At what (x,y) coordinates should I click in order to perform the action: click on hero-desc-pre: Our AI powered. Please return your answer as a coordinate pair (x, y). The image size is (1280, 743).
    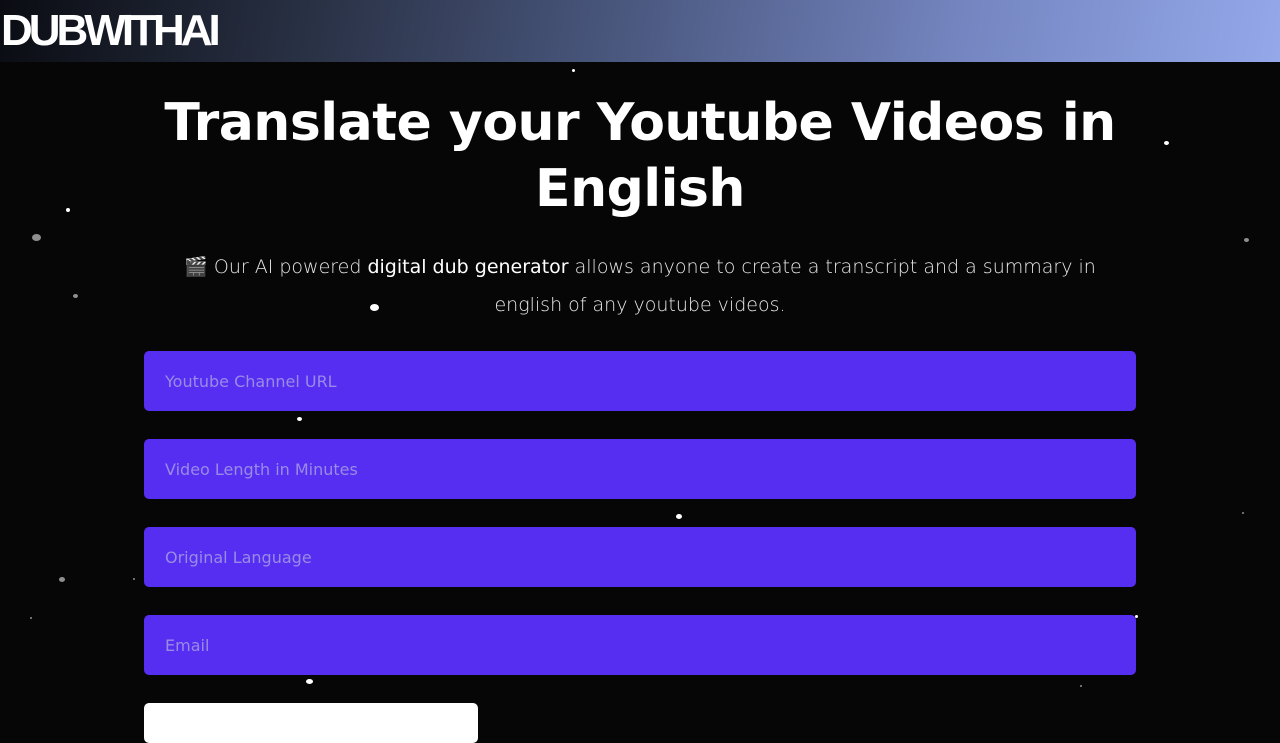
    Looking at the image, I should click on (287, 267).